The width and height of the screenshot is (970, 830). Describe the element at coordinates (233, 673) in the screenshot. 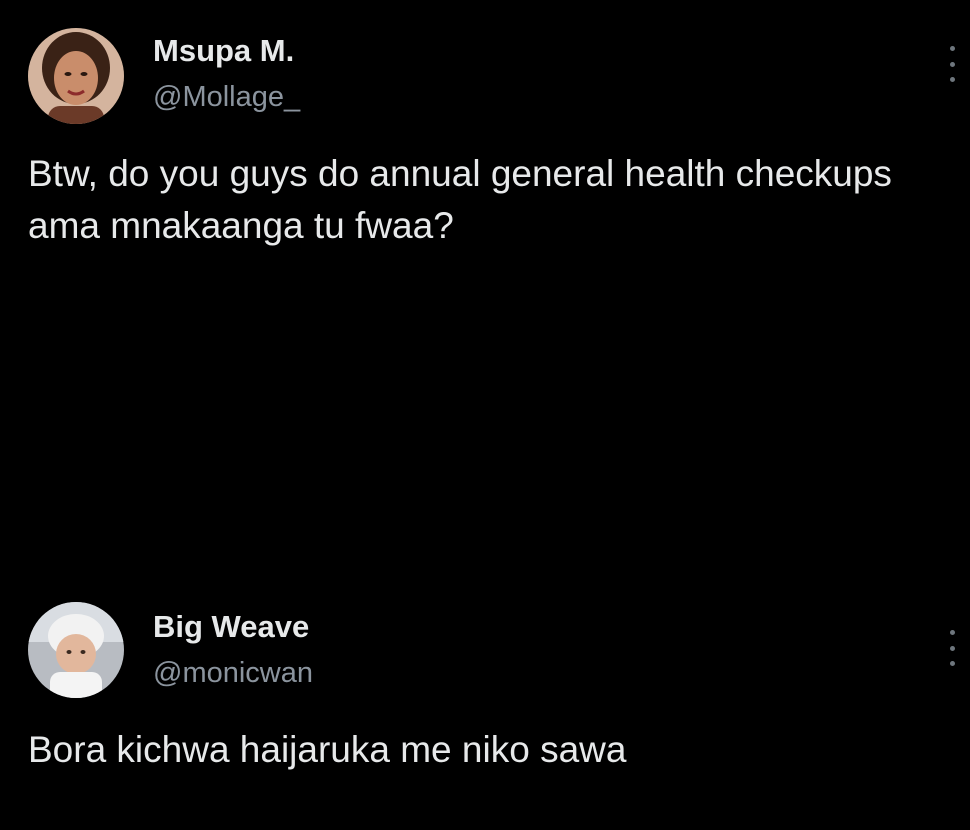

I see `handle: @monicwan` at that location.